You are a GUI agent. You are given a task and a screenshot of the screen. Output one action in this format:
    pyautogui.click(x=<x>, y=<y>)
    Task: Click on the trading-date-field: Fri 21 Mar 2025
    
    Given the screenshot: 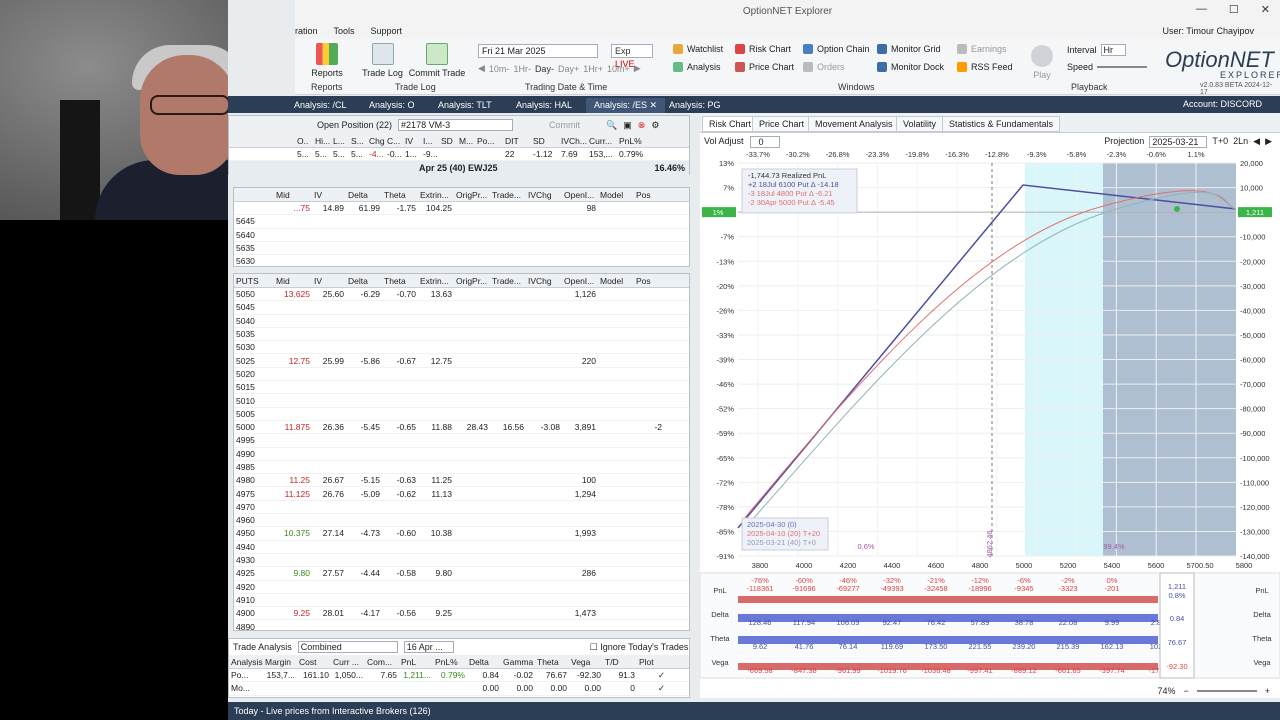 What is the action you would take?
    pyautogui.click(x=538, y=51)
    